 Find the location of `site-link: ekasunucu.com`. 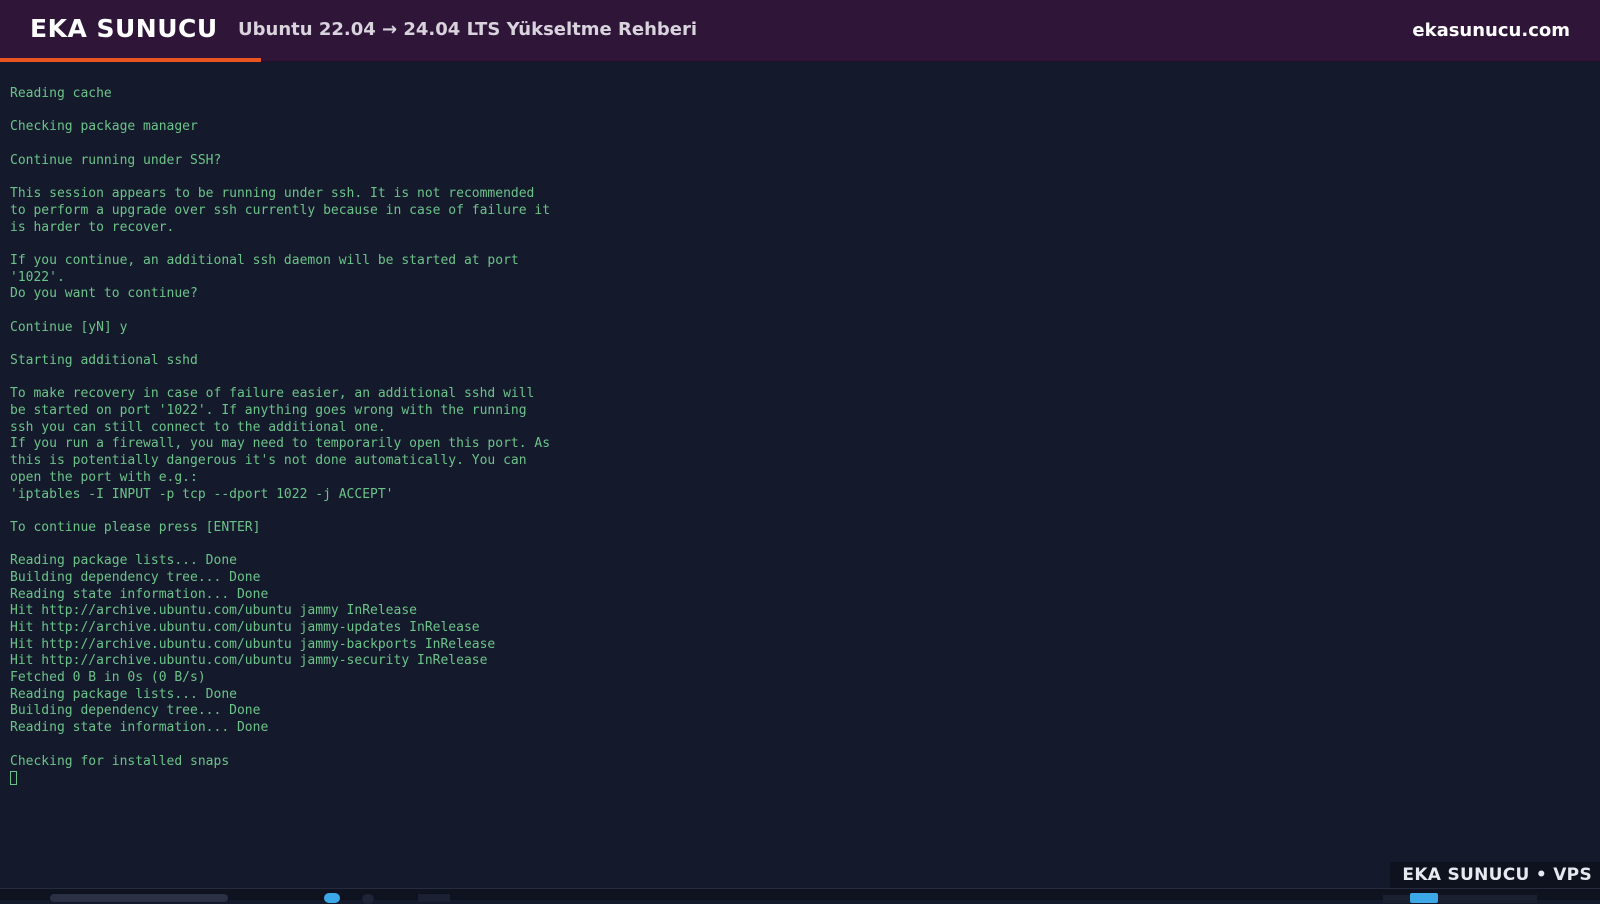

site-link: ekasunucu.com is located at coordinates (1491, 30).